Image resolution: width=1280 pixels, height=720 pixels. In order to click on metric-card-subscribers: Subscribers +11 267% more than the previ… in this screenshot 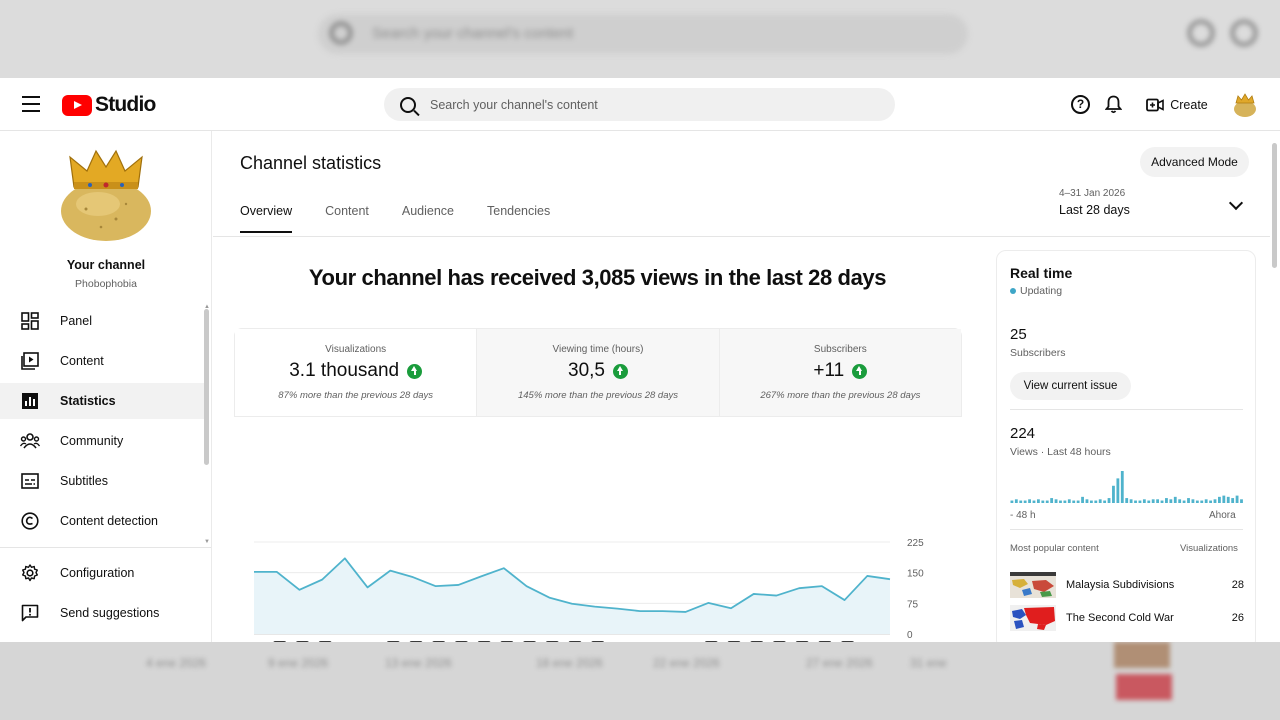, I will do `click(840, 372)`.